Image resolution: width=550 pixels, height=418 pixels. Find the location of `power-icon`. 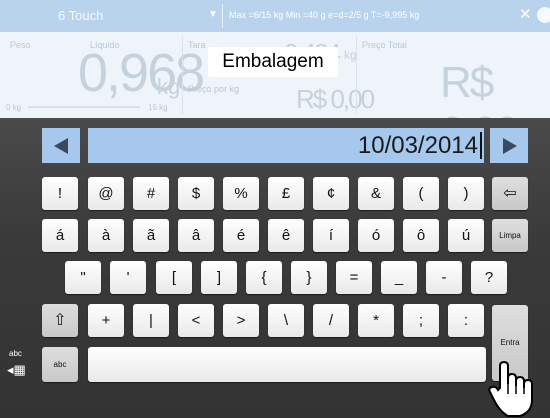

power-icon is located at coordinates (543, 15).